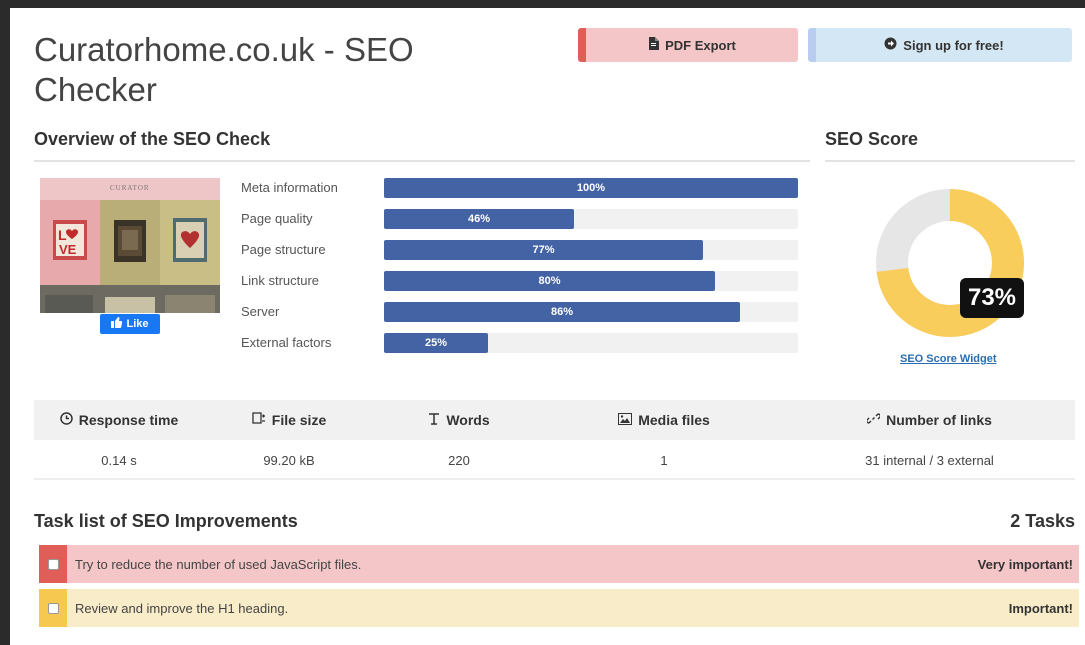 The width and height of the screenshot is (1085, 645). I want to click on thumbnail-tile-heart, so click(190, 242).